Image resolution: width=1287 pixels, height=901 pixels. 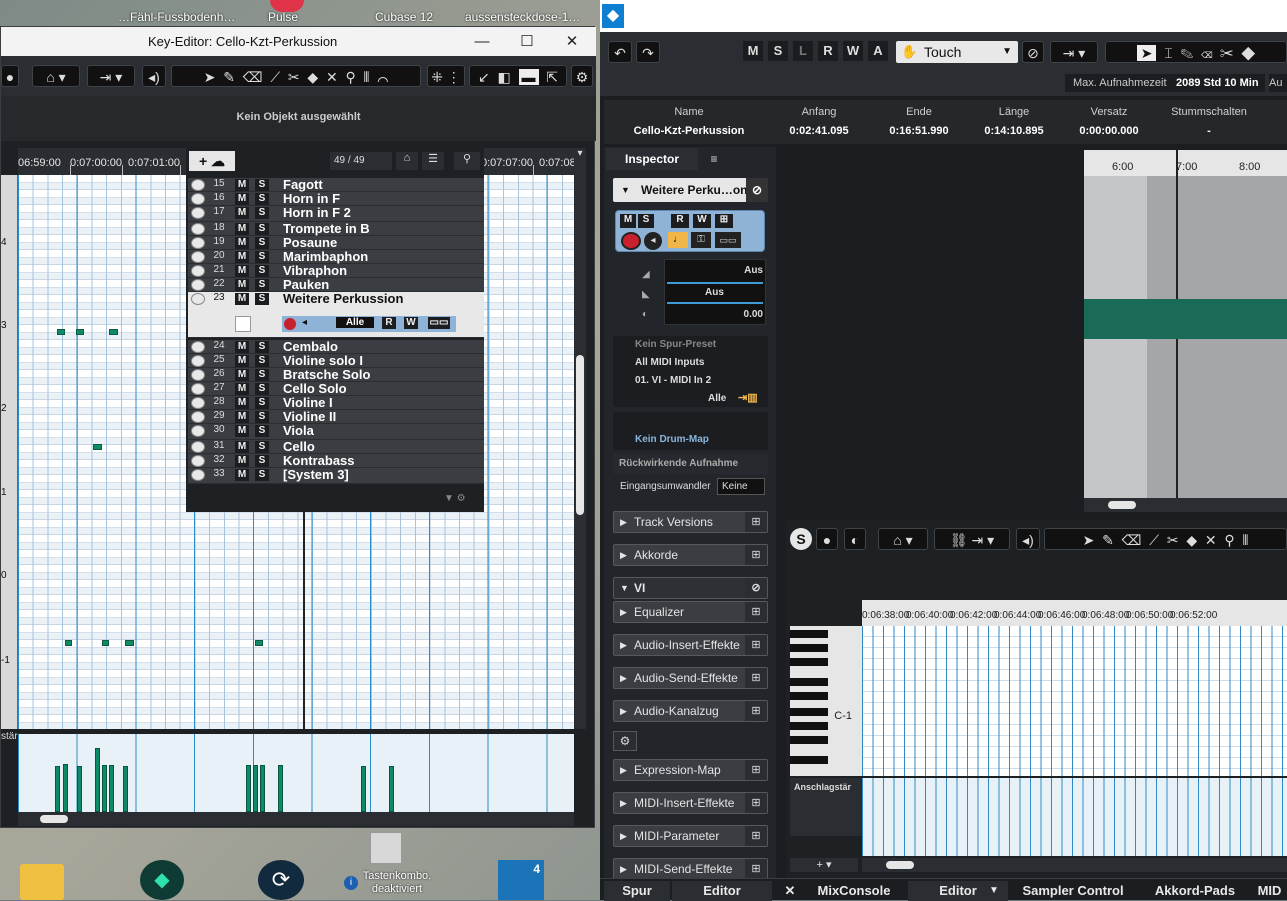 What do you see at coordinates (42, 882) in the screenshot?
I see `folder-icon` at bounding box center [42, 882].